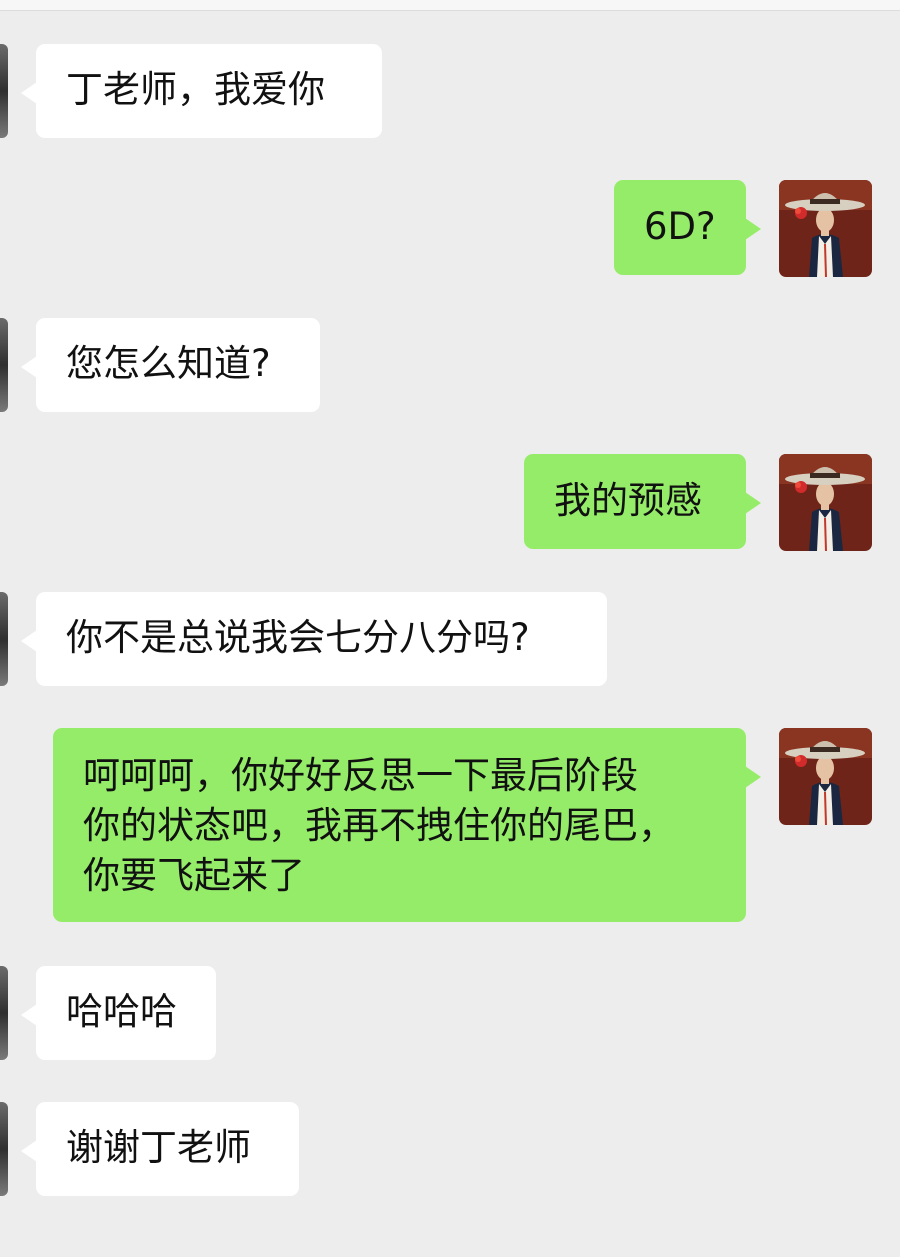 Image resolution: width=900 pixels, height=1257 pixels. I want to click on outgoing-message-bubble: 我的预感, so click(642, 501).